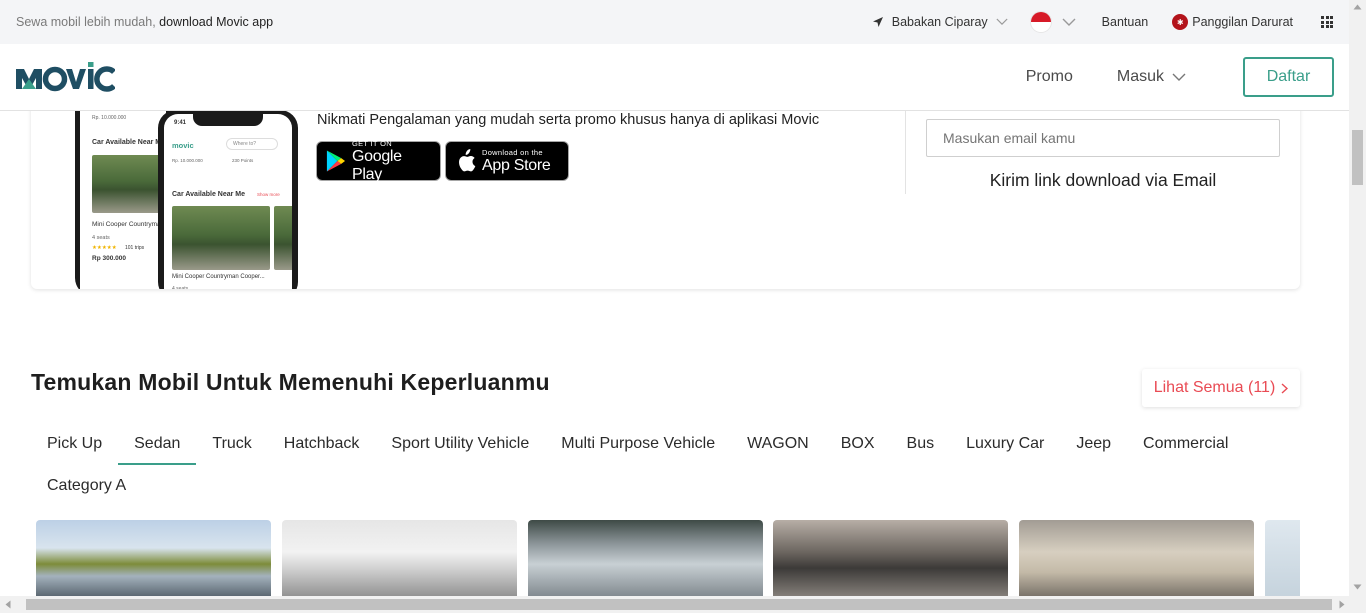  Describe the element at coordinates (460, 444) in the screenshot. I see `tab-sport-utility-vehicle: Sport Utility Vehicle` at that location.